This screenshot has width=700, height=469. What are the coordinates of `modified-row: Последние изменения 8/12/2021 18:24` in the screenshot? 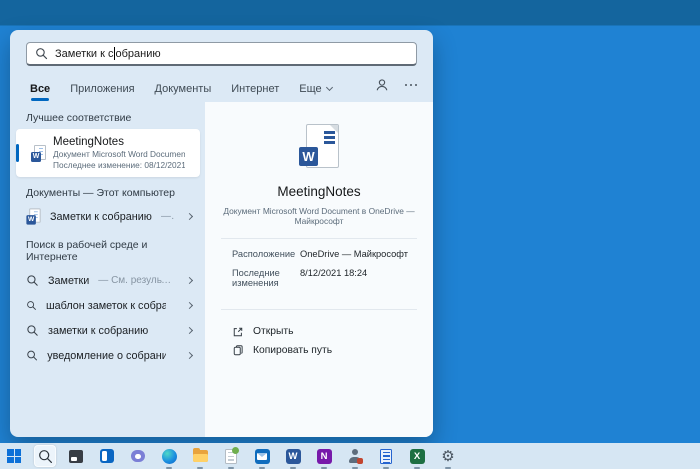 It's located at (332, 278).